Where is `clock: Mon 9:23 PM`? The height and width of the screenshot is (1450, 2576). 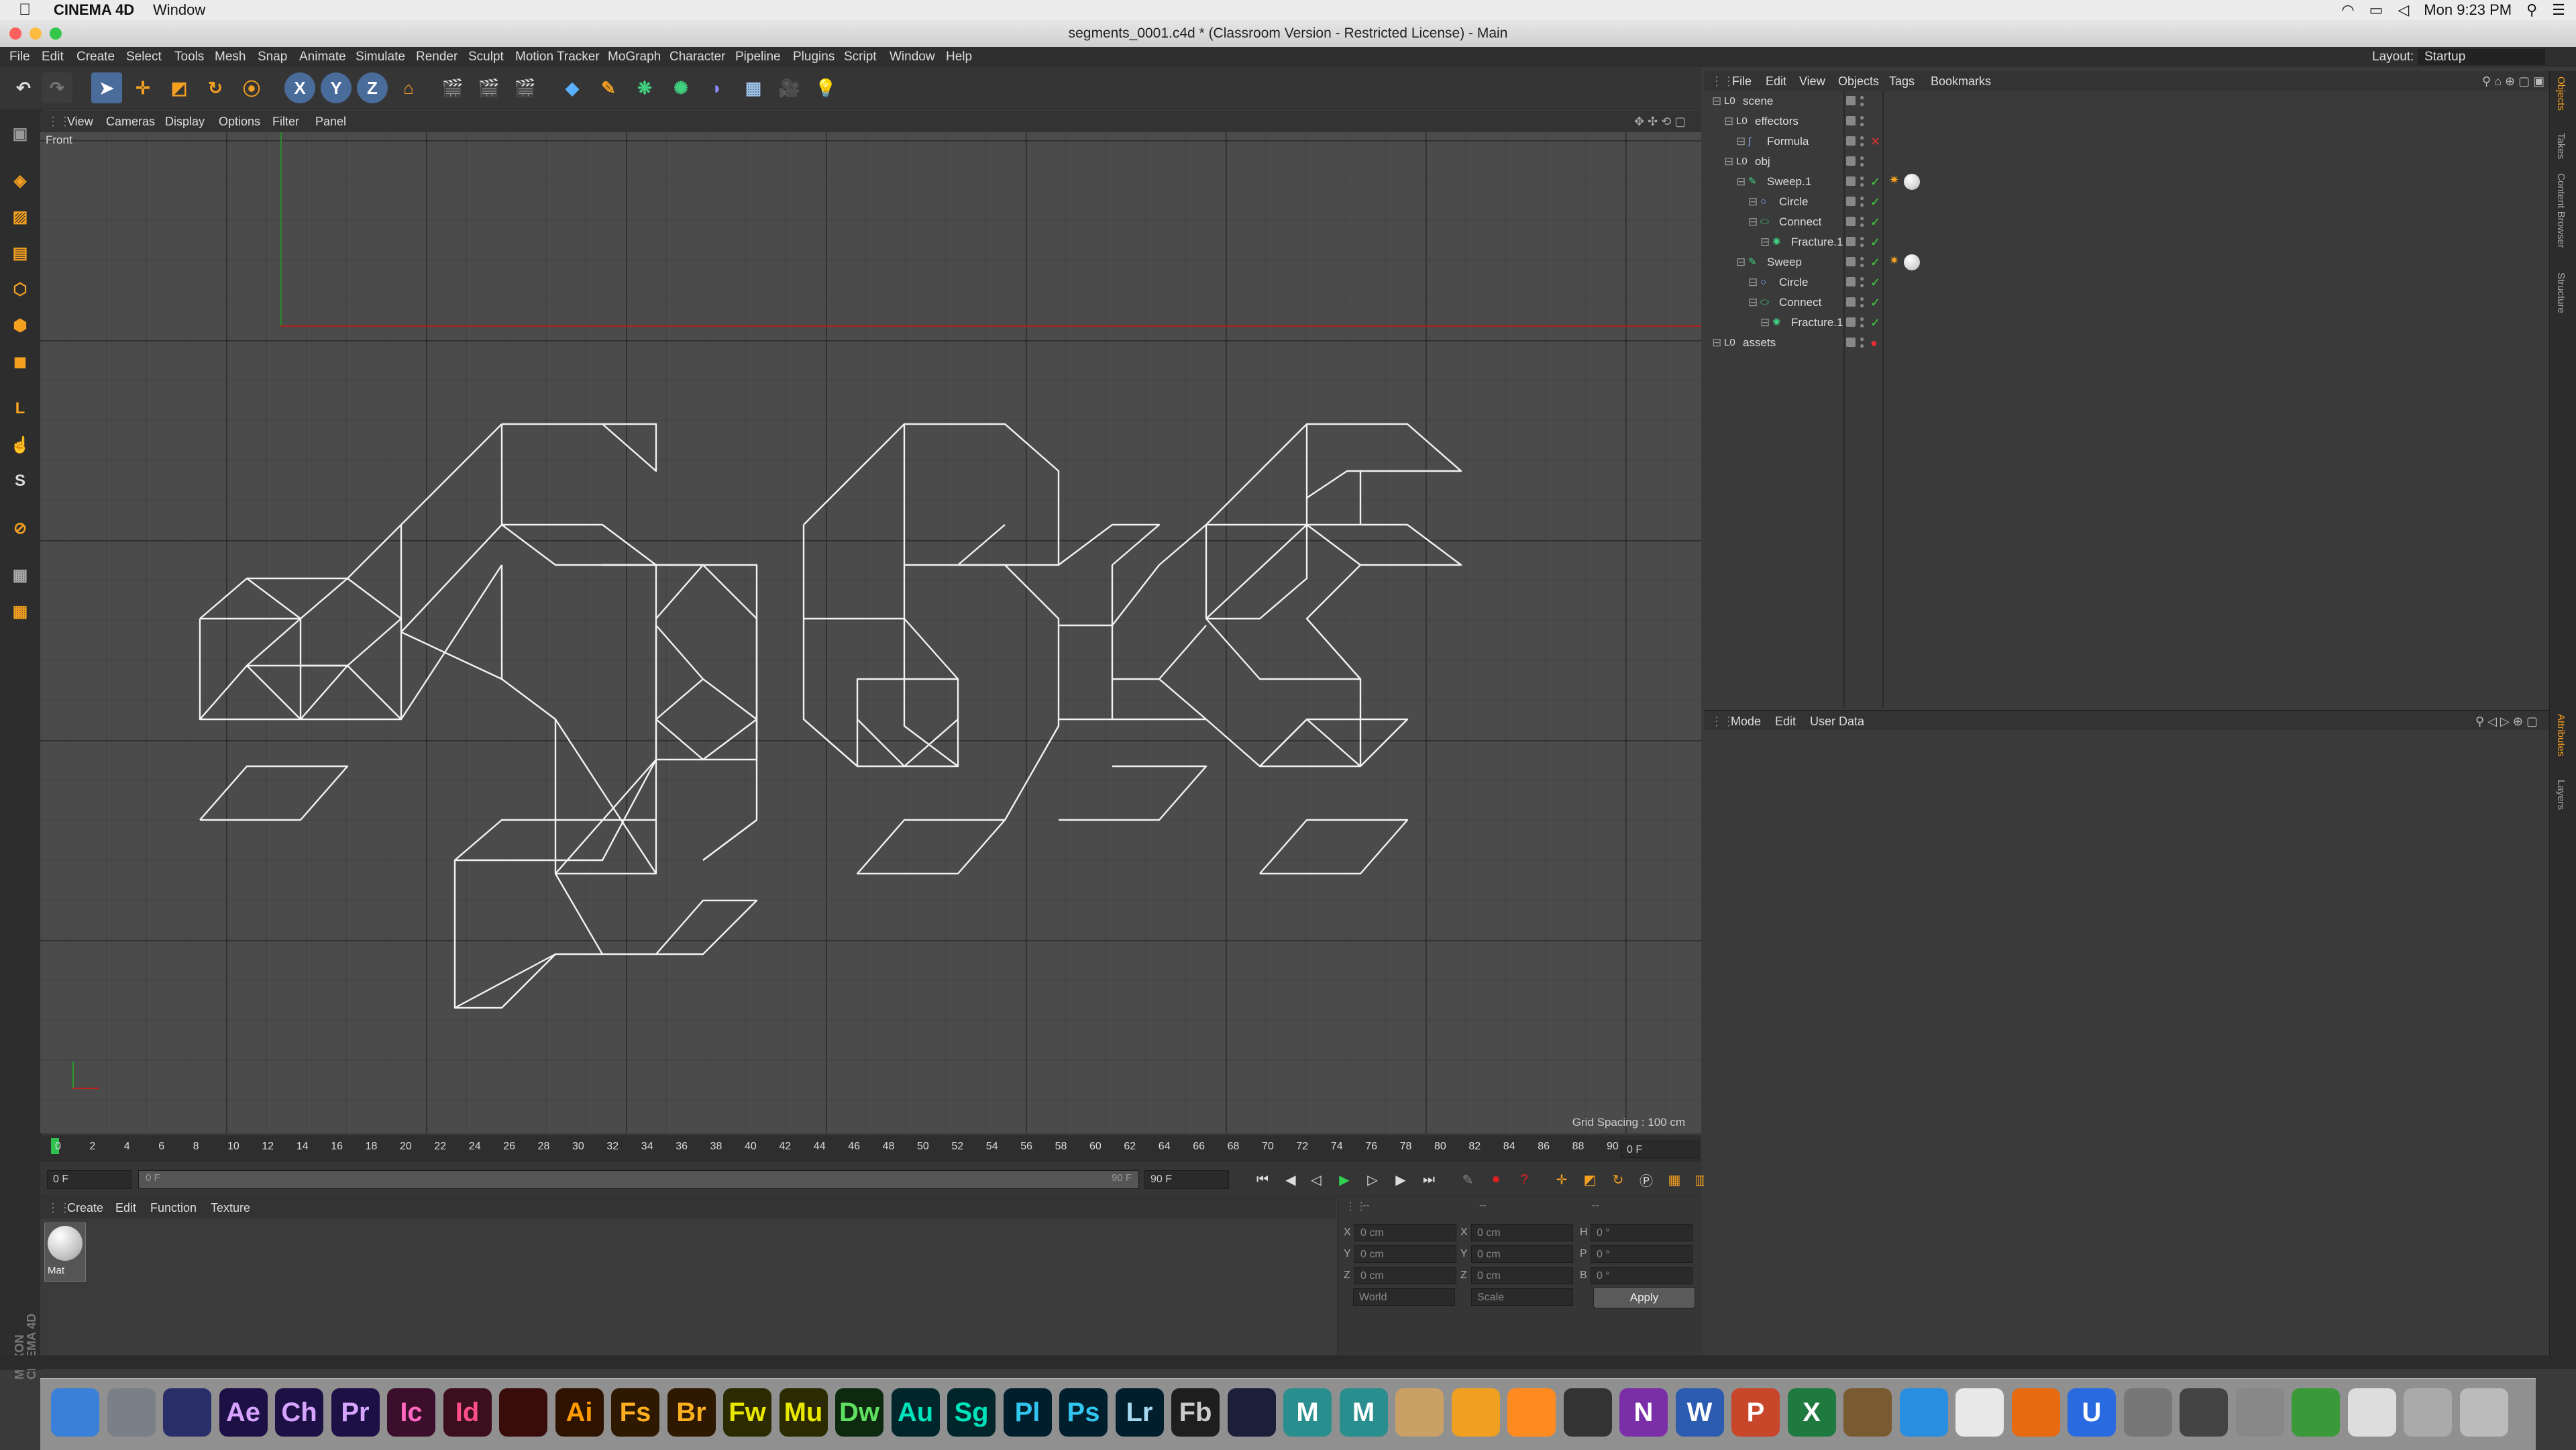 clock: Mon 9:23 PM is located at coordinates (2468, 10).